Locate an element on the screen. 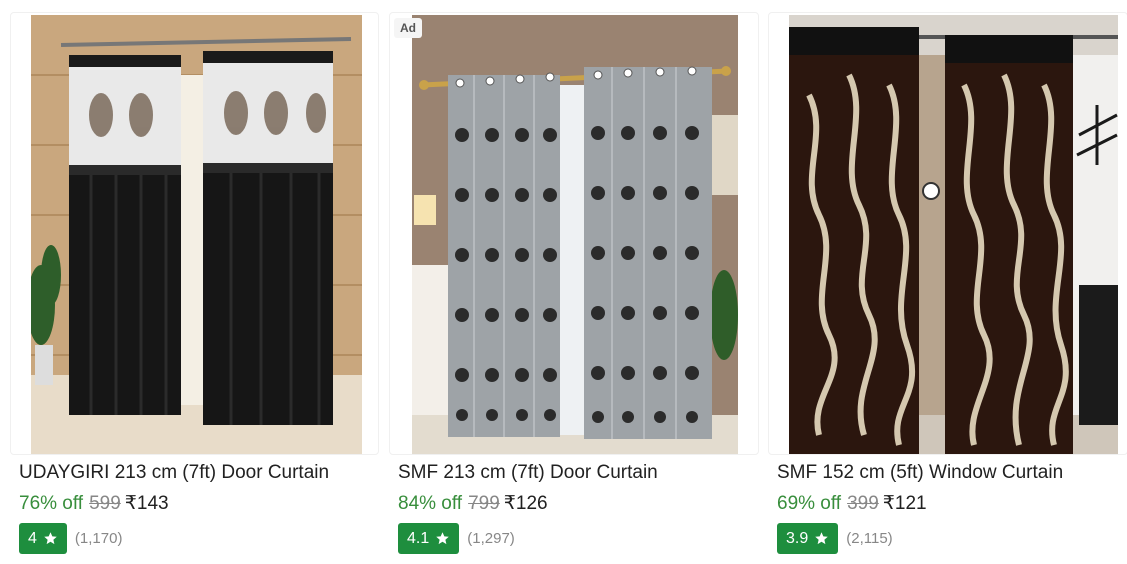 The image size is (1127, 564). rating-badge: 4 is located at coordinates (43, 538).